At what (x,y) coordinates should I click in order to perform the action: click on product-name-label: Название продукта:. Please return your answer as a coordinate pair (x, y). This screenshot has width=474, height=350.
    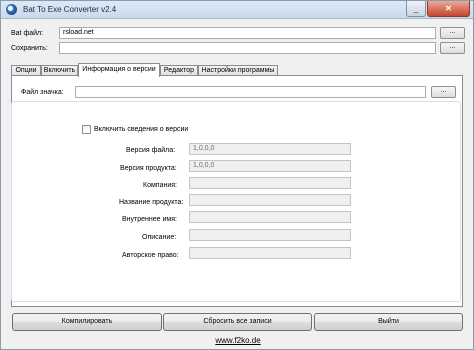
    Looking at the image, I should click on (151, 202).